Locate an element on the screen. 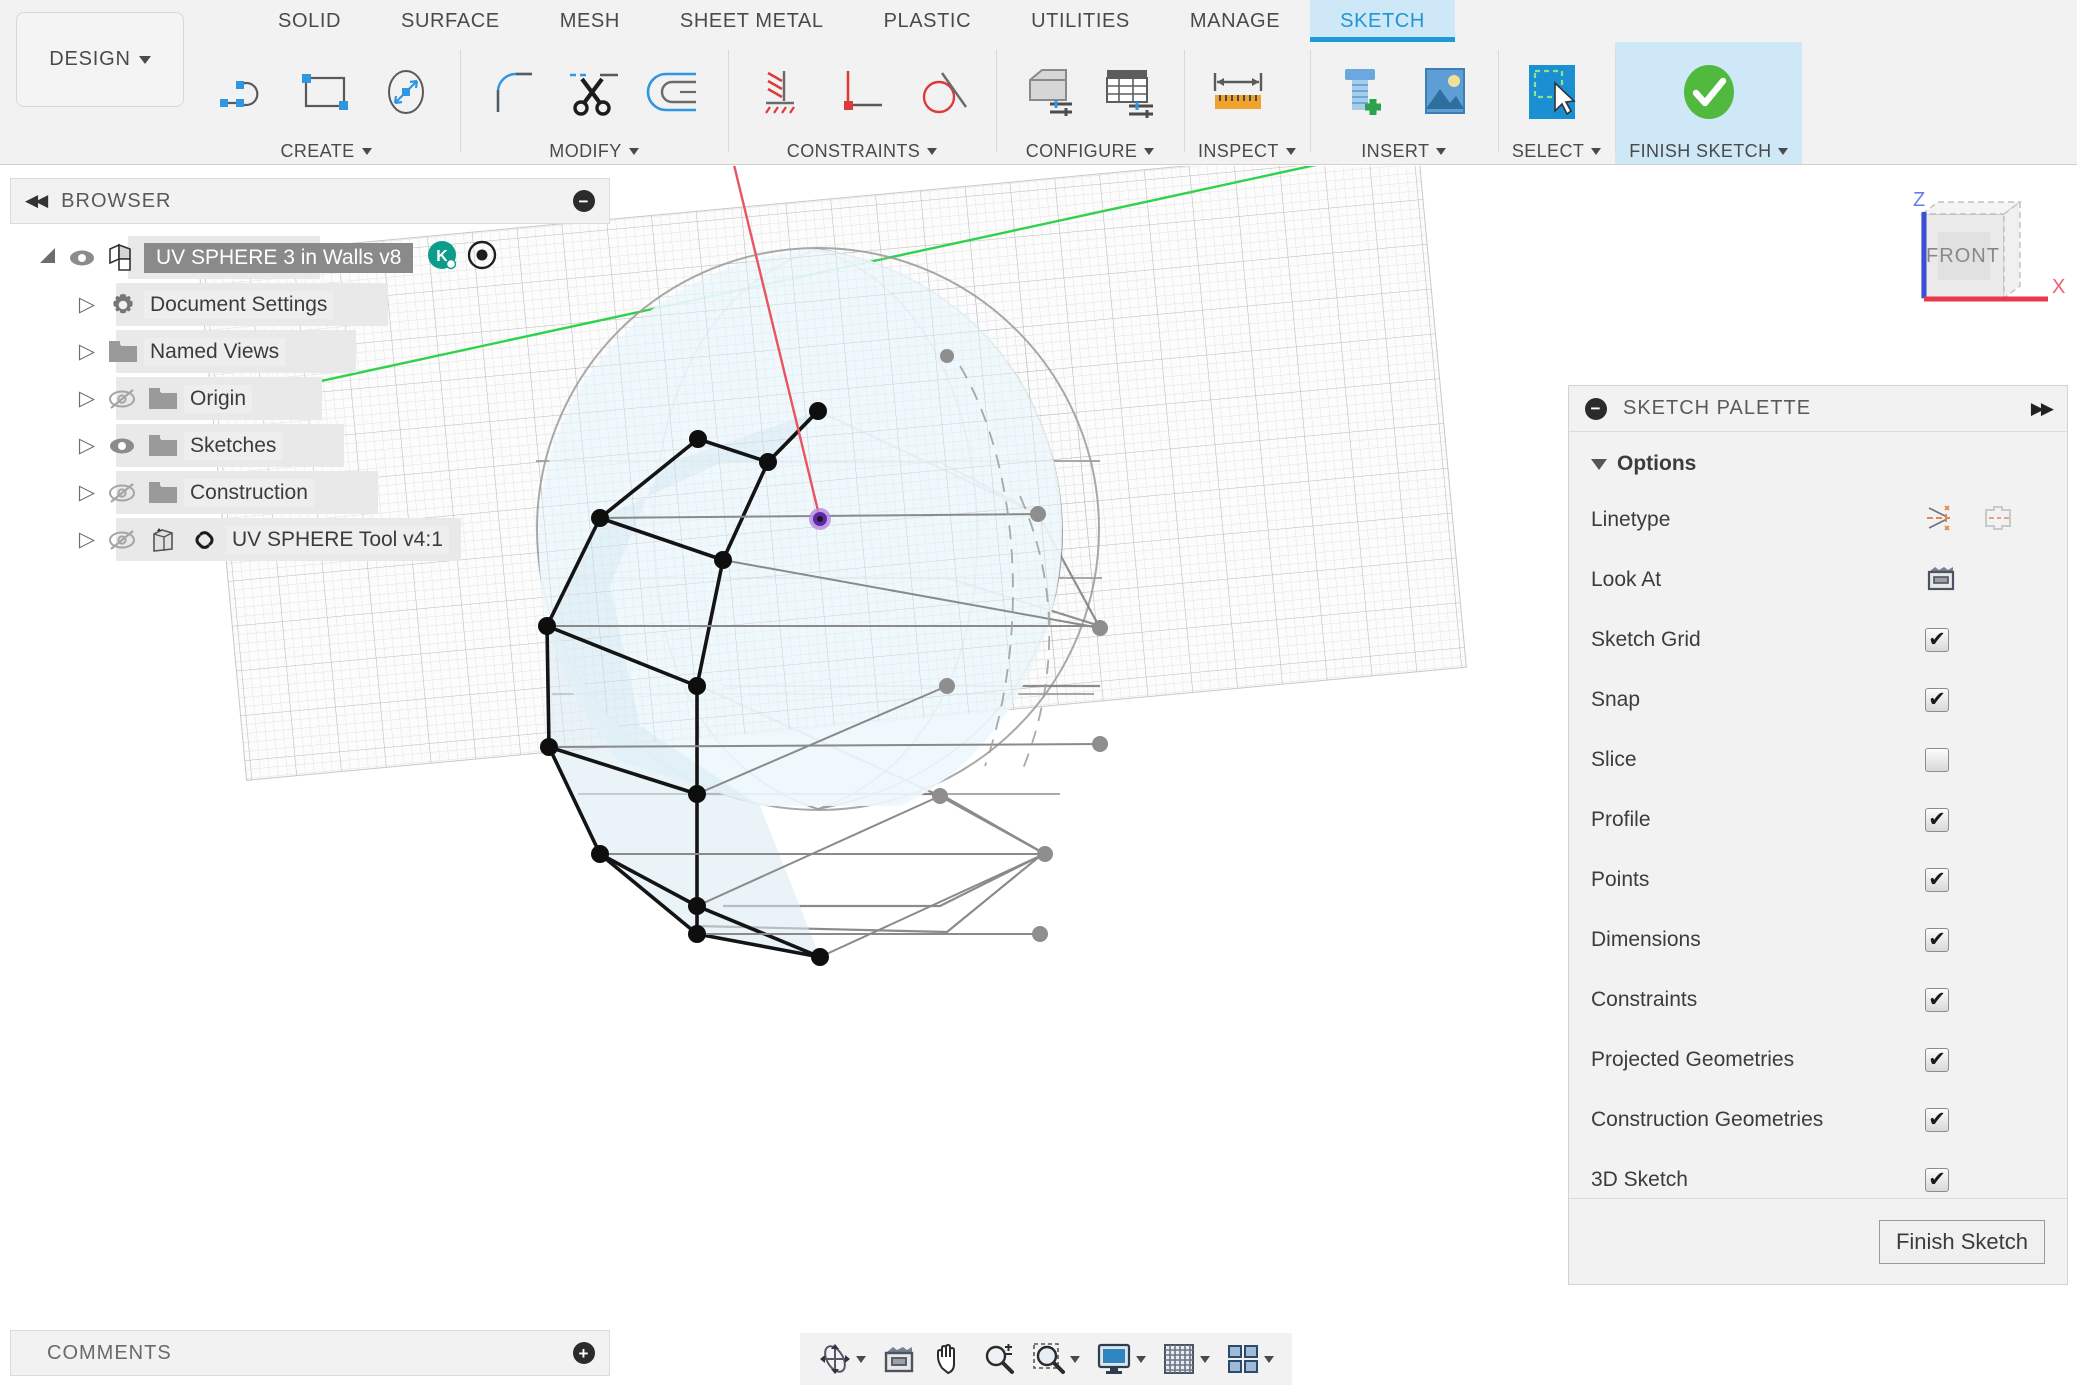  tab-mesh: MESH is located at coordinates (590, 21).